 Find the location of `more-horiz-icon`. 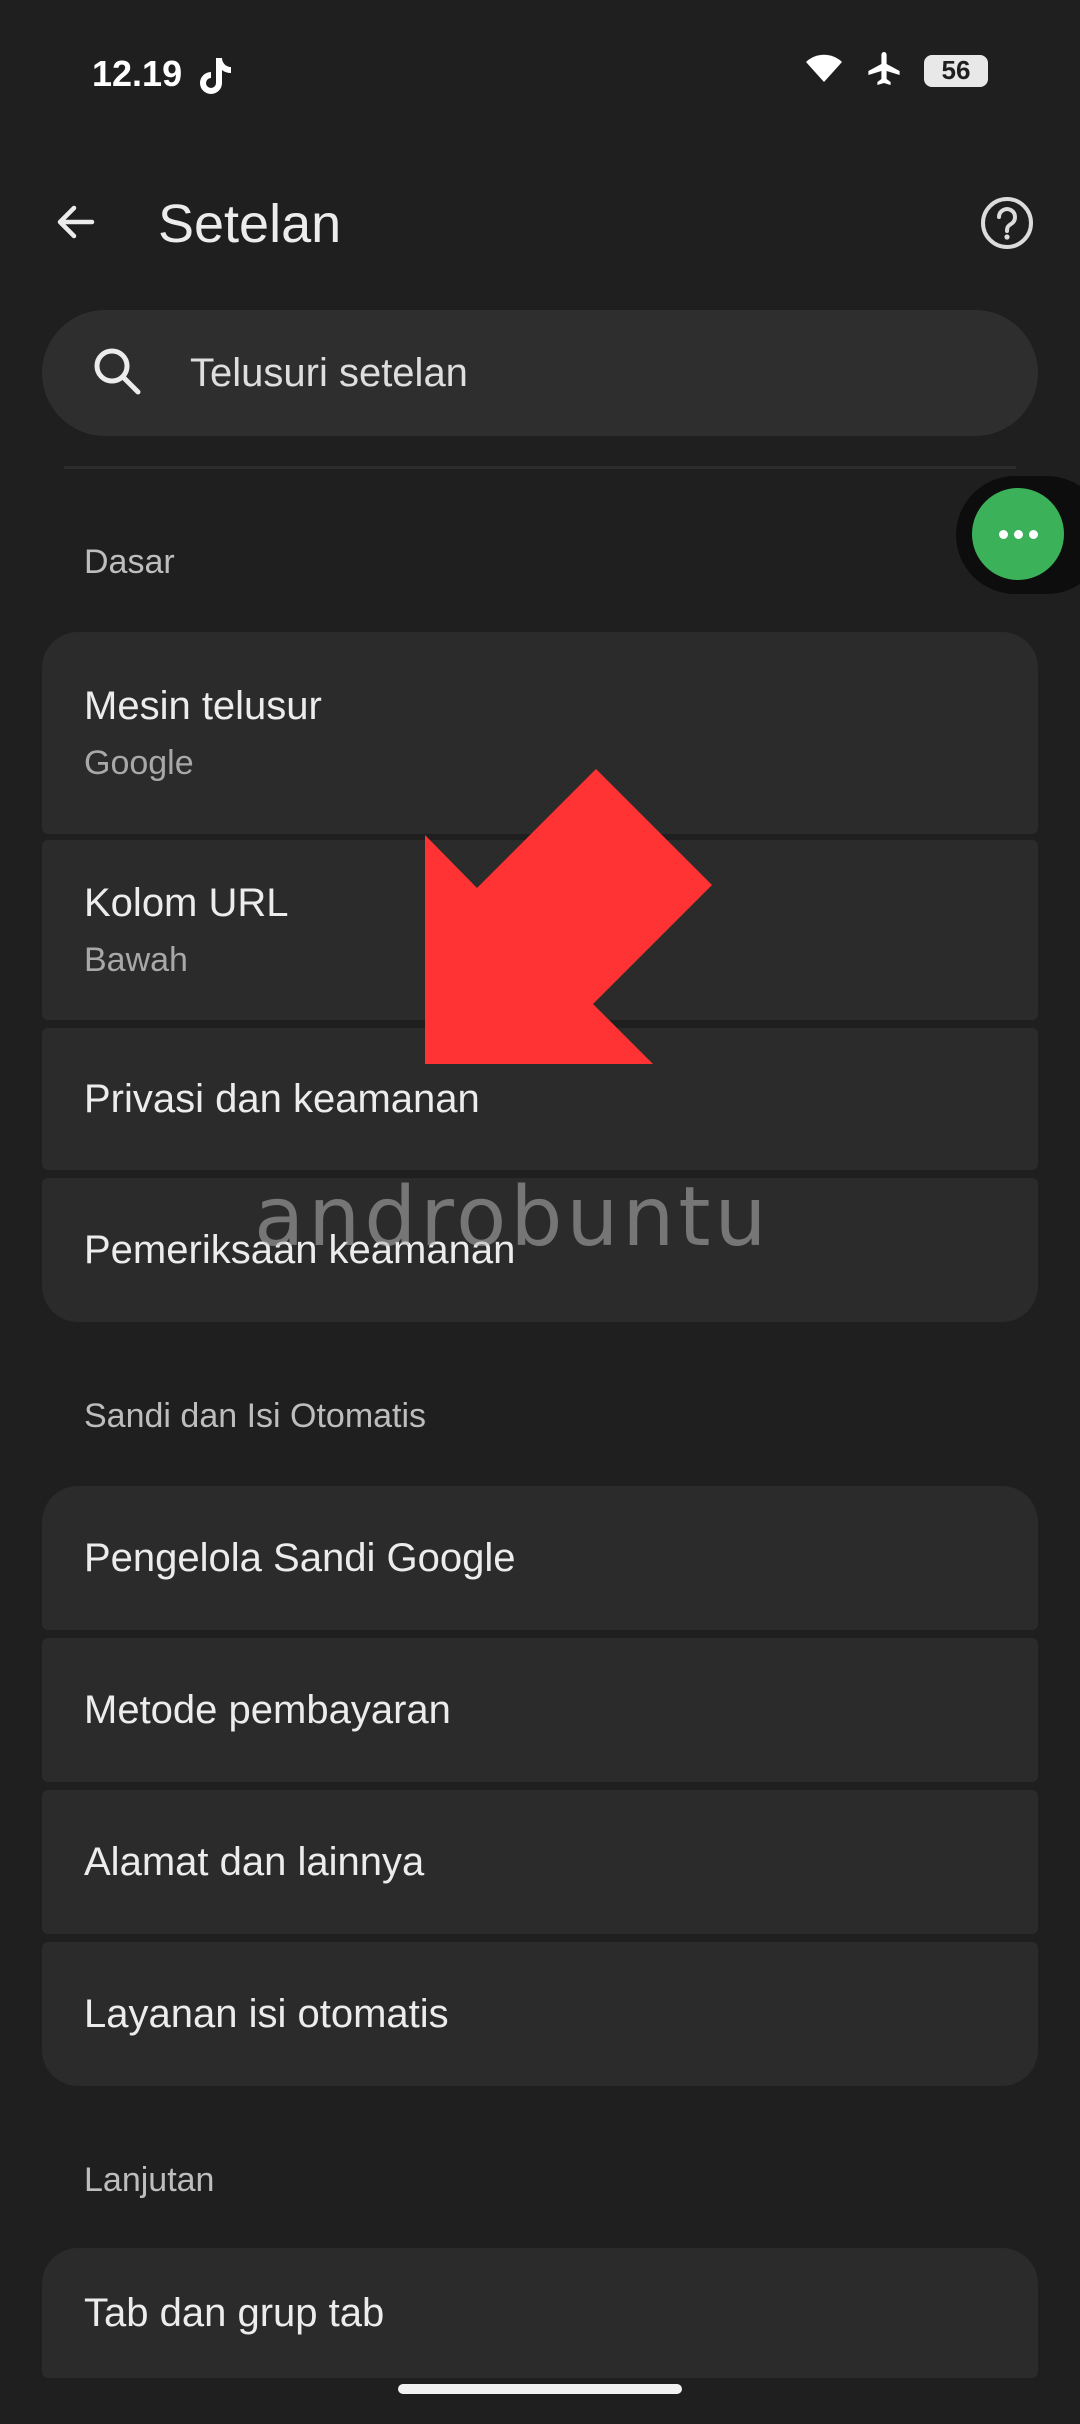

more-horiz-icon is located at coordinates (1003, 534).